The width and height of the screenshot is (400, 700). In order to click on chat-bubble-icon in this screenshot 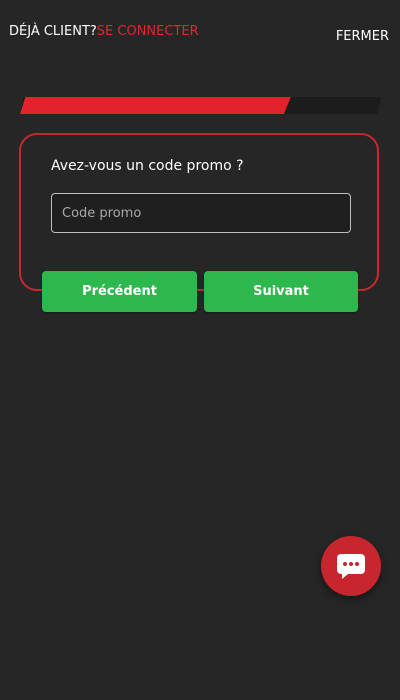, I will do `click(351, 566)`.